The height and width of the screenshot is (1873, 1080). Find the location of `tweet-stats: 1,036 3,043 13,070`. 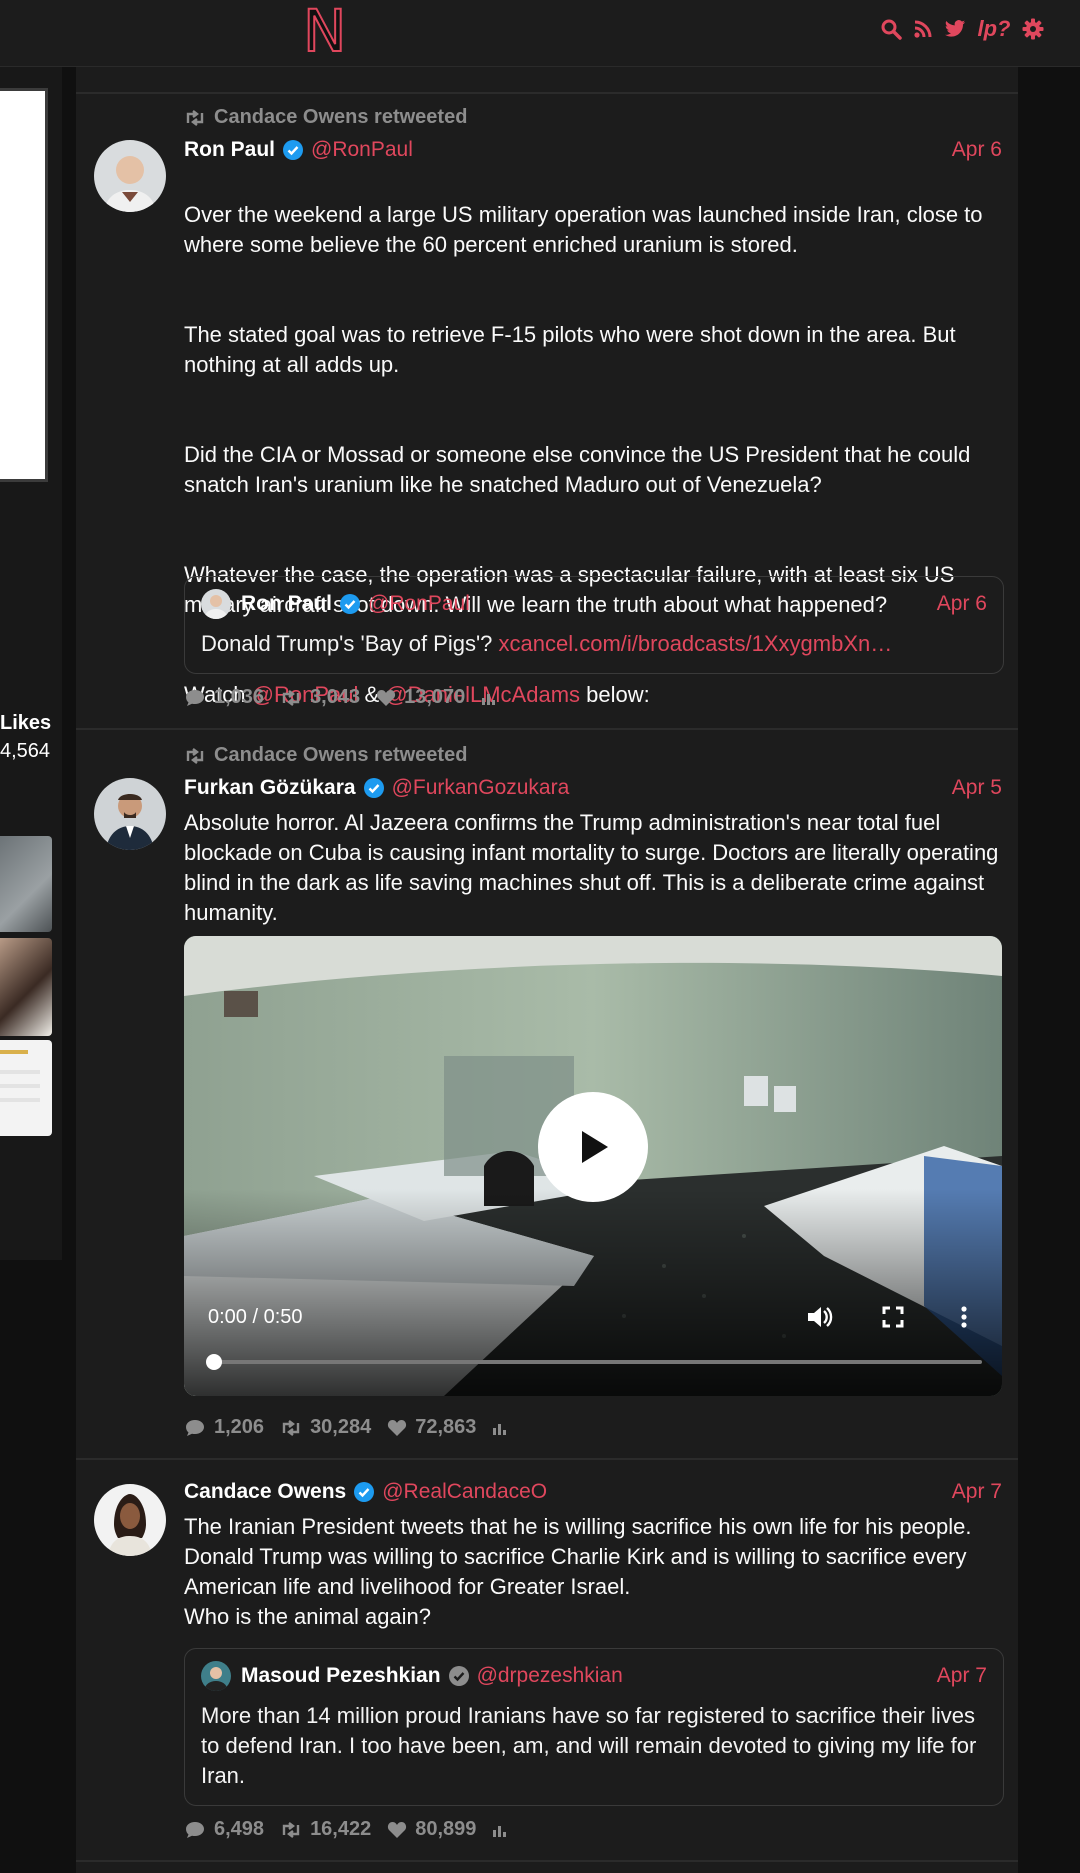

tweet-stats: 1,036 3,043 13,070 is located at coordinates (340, 697).